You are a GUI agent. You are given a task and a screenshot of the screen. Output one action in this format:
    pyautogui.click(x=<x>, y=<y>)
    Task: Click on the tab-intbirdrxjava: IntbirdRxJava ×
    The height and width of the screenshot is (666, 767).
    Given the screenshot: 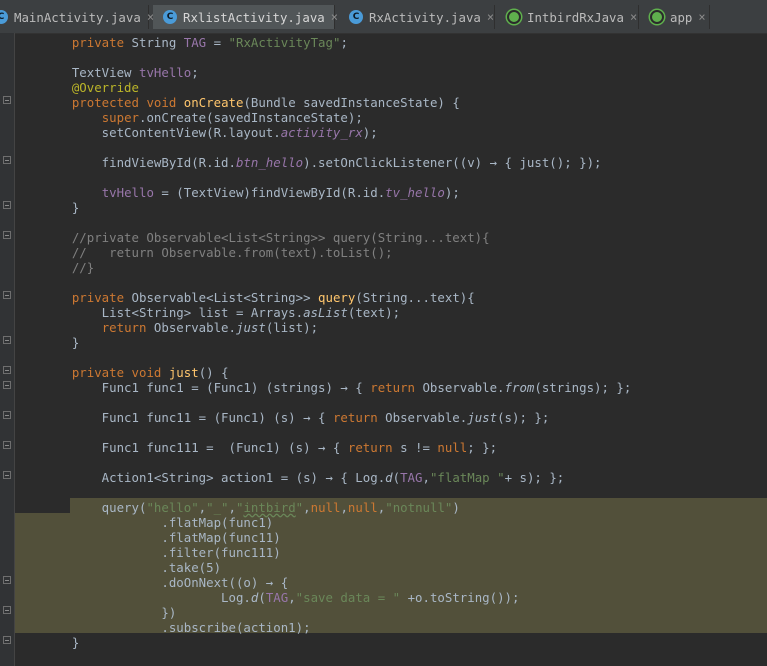 What is the action you would take?
    pyautogui.click(x=569, y=17)
    